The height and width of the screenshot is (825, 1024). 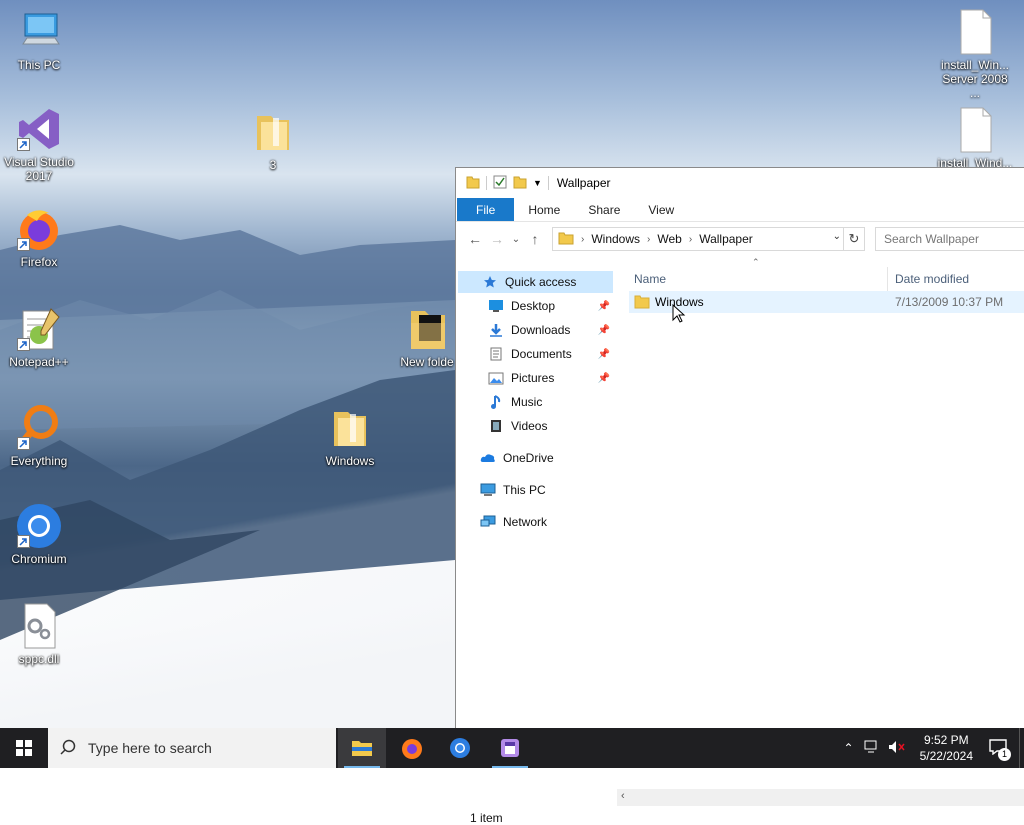 What do you see at coordinates (661, 209) in the screenshot?
I see `tab-view: View` at bounding box center [661, 209].